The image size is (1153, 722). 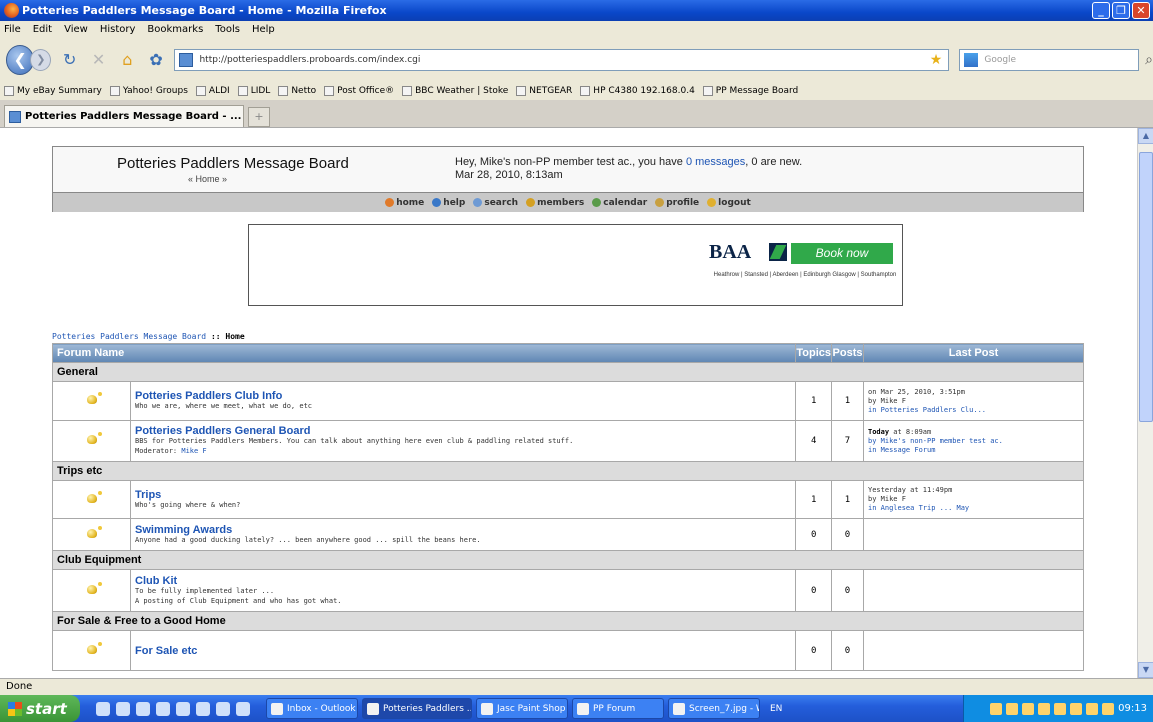 What do you see at coordinates (1101, 10) in the screenshot?
I see `minimize-button: _` at bounding box center [1101, 10].